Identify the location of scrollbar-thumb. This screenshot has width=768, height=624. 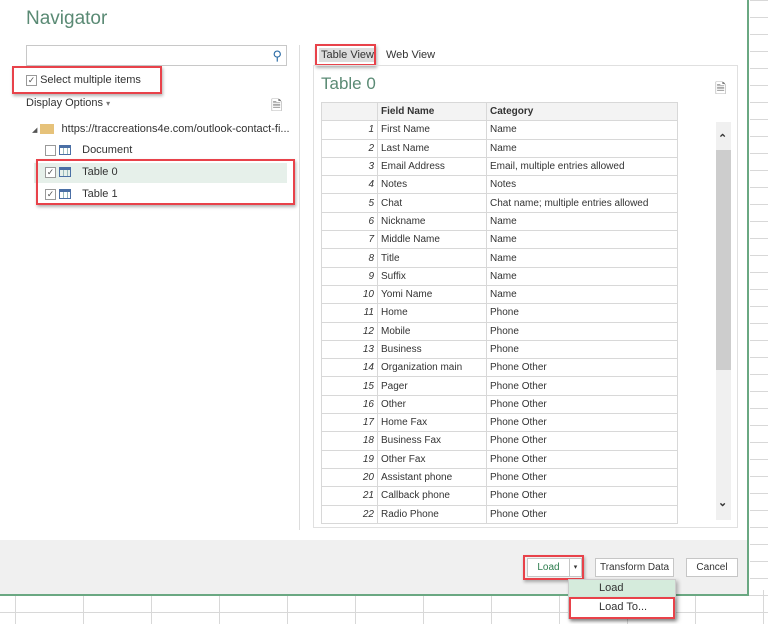
(723, 260).